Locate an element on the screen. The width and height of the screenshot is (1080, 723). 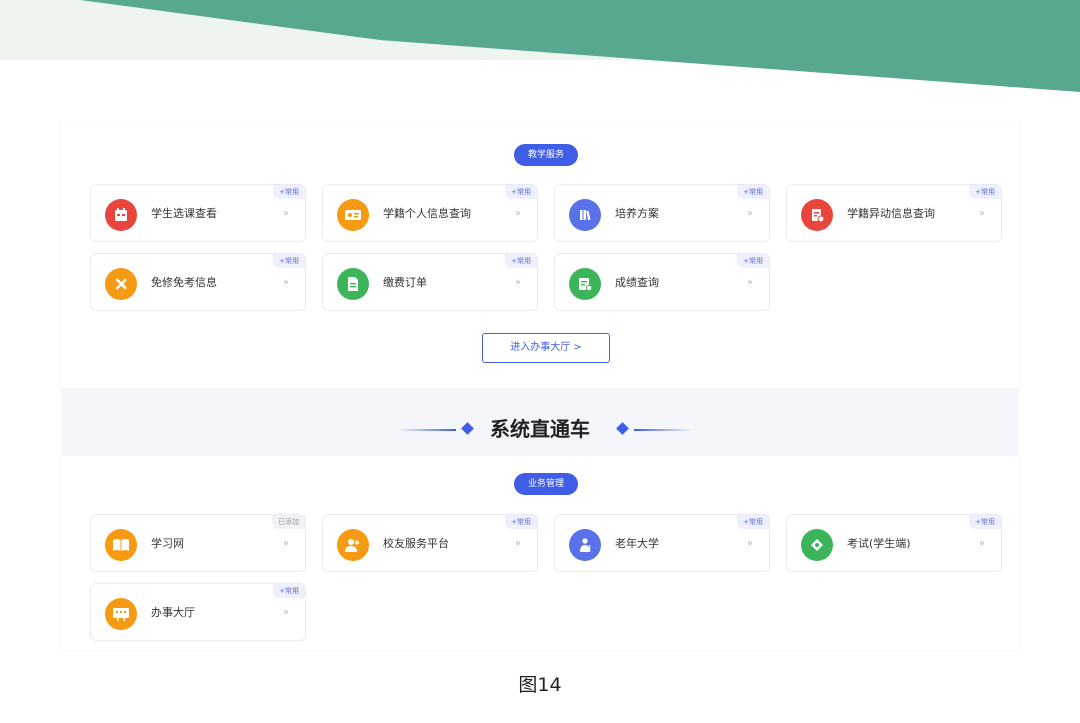
tools-icon is located at coordinates (121, 284).